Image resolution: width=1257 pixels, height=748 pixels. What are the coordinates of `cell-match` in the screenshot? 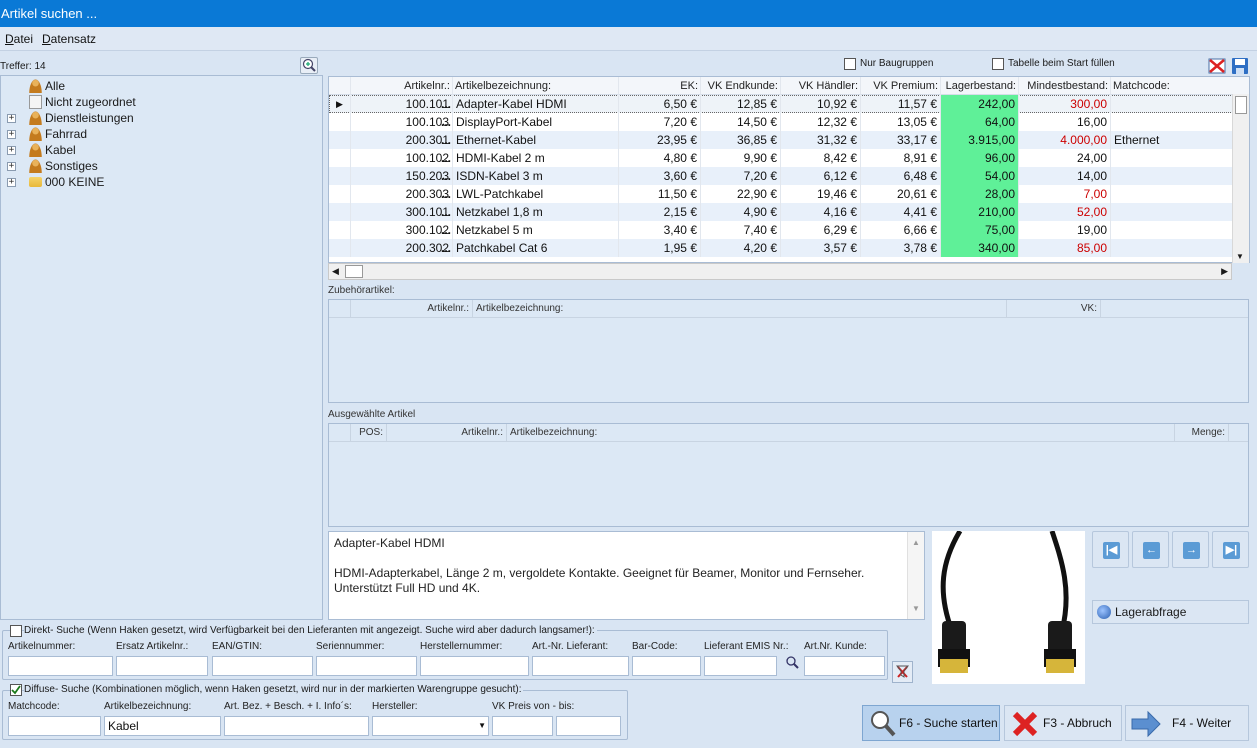 It's located at (1180, 230).